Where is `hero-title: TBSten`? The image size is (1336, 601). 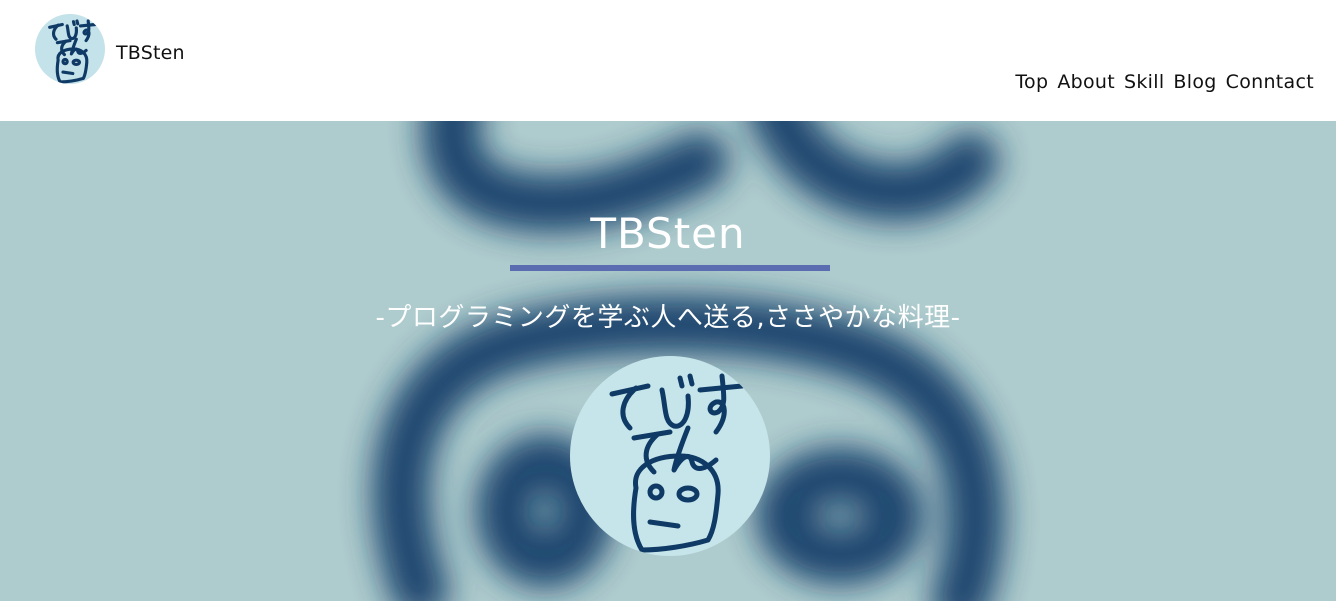
hero-title: TBSten is located at coordinates (668, 233).